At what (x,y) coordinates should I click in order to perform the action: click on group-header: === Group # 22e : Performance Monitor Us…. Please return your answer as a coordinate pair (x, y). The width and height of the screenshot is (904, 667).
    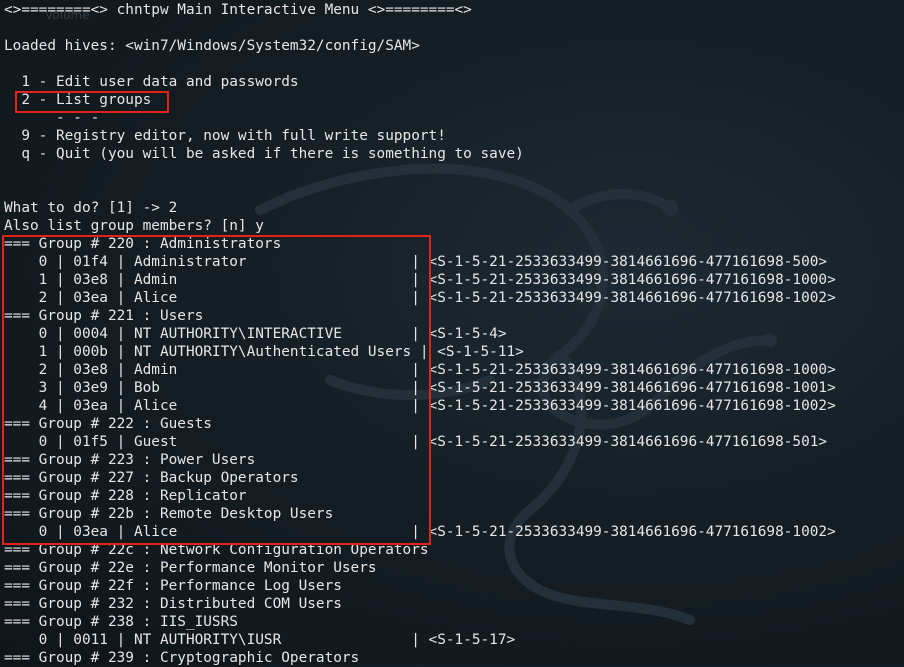
    Looking at the image, I should click on (190, 568).